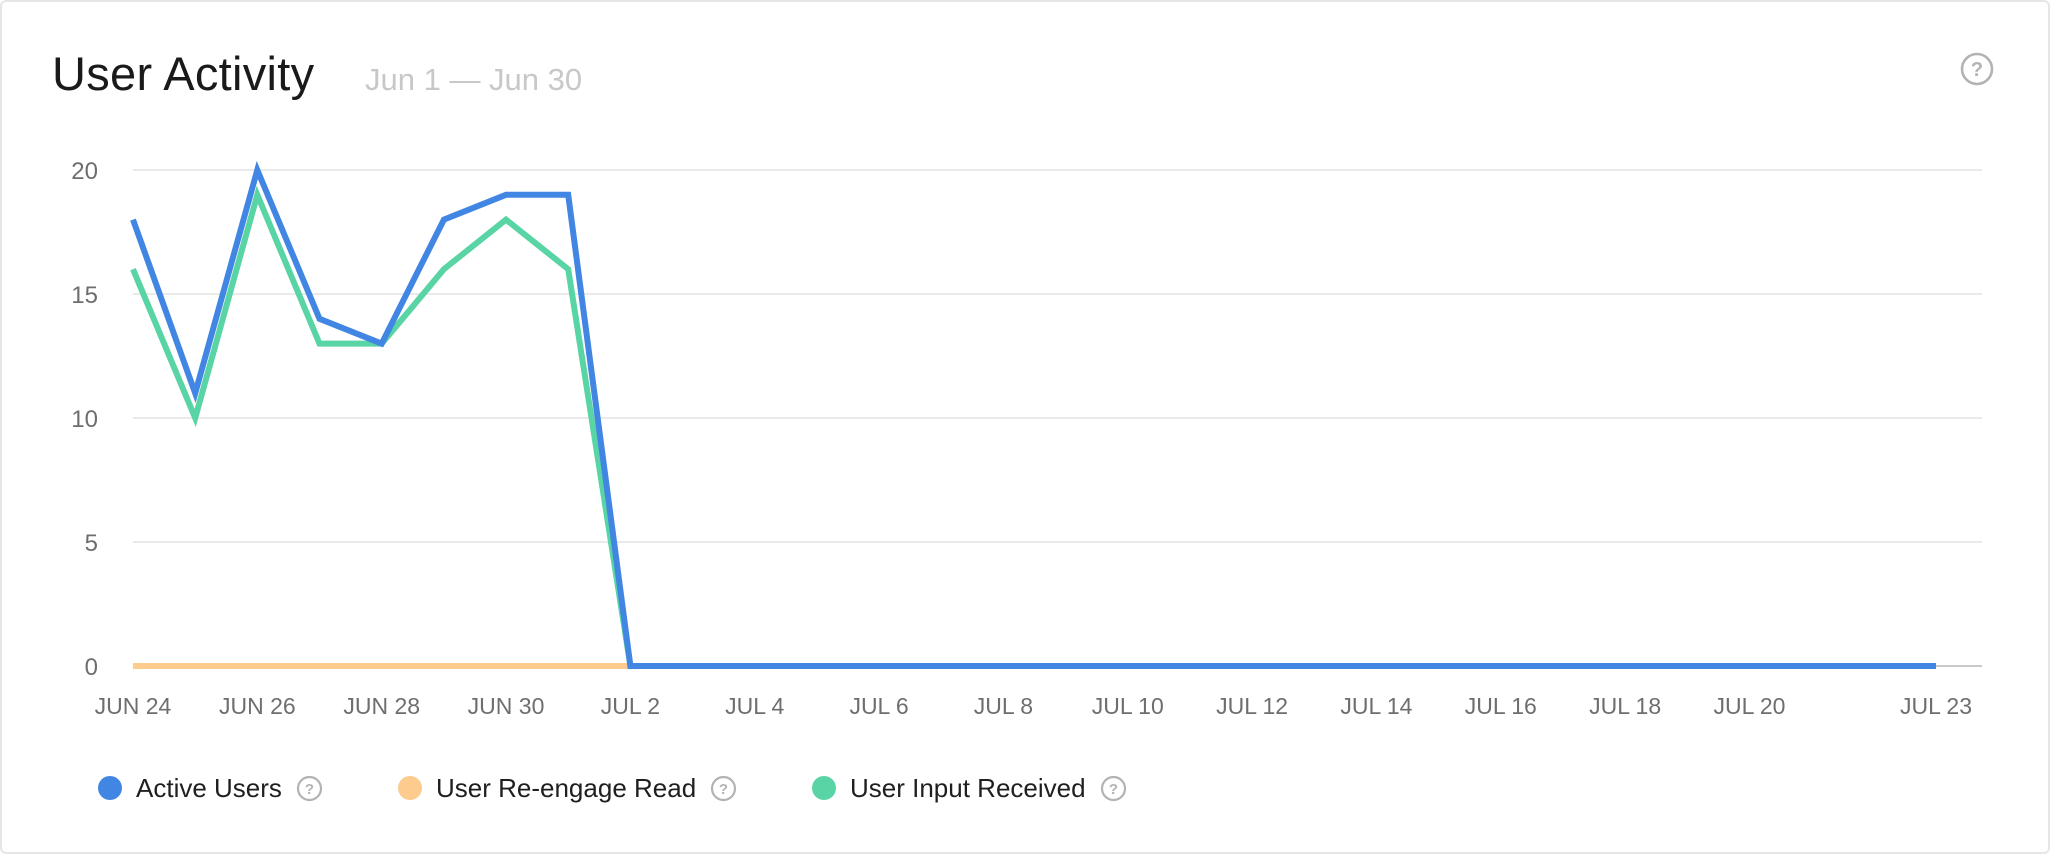  I want to click on x-tick-label: JUL 12, so click(1252, 706).